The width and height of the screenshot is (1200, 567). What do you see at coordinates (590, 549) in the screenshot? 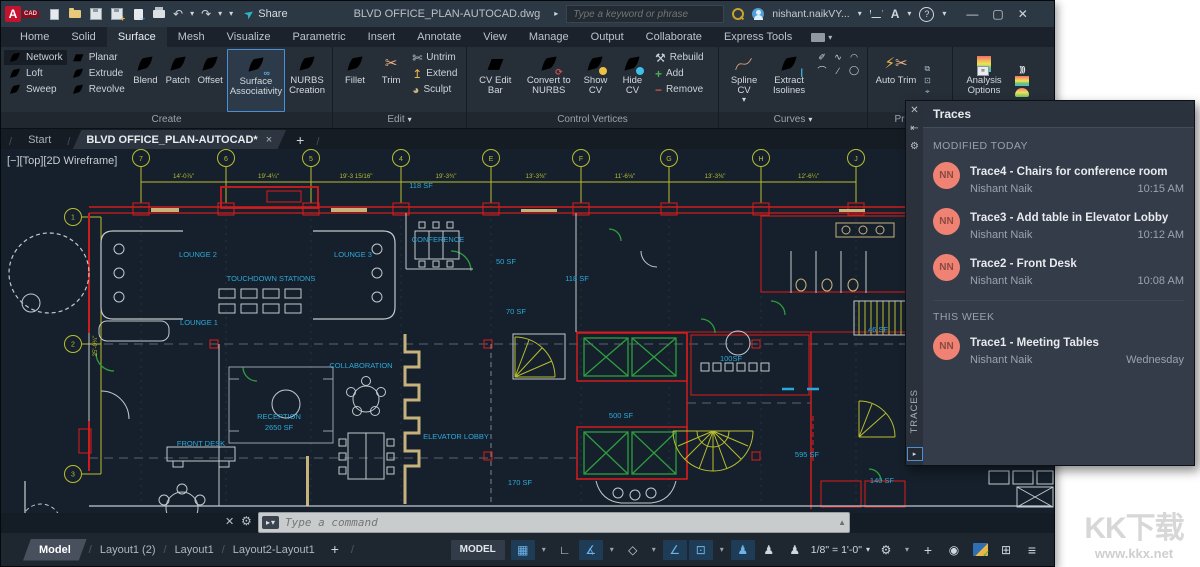
I see `polar-tracking-button: ∡` at bounding box center [590, 549].